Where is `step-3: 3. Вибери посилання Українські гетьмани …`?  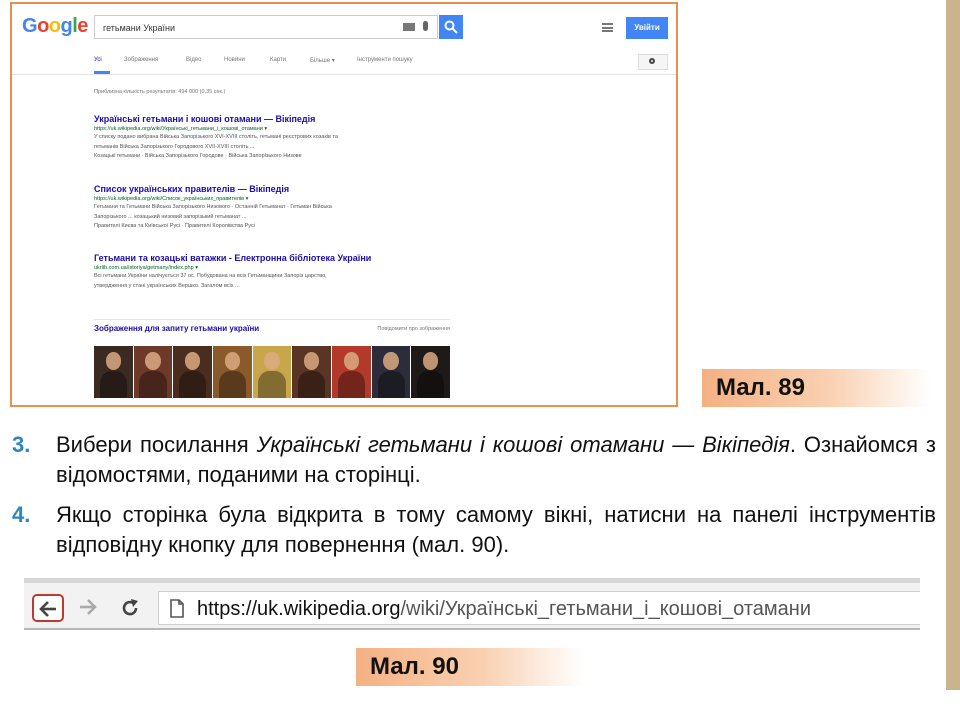 step-3: 3. Вибери посилання Українські гетьмани … is located at coordinates (474, 460).